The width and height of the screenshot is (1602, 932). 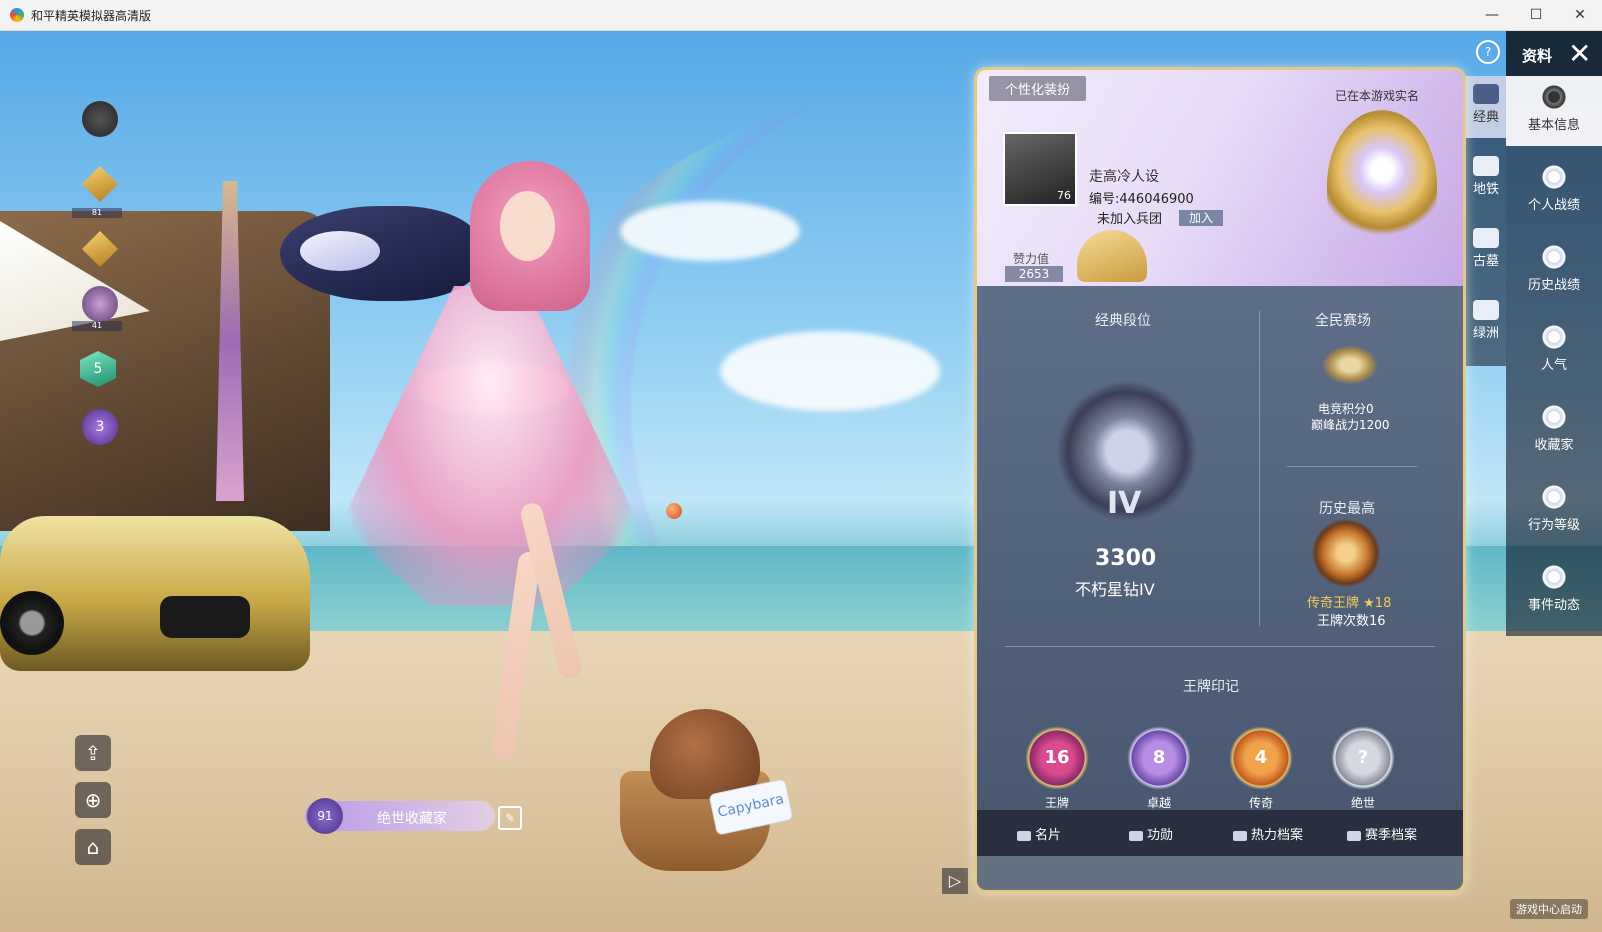 I want to click on window-title: 和平精英模拟器高清版, so click(x=91, y=16).